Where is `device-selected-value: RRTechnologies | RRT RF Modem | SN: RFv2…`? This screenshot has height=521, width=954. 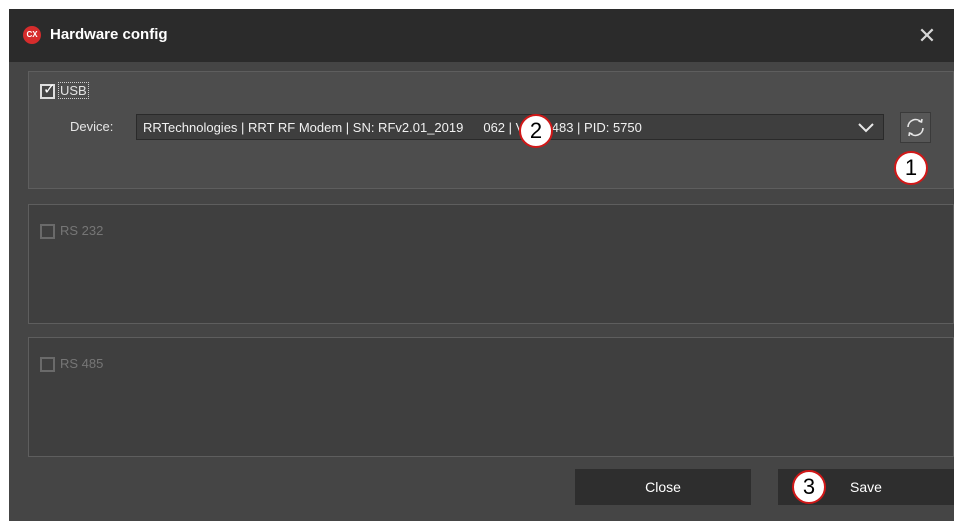 device-selected-value: RRTechnologies | RRT RF Modem | SN: RFv2… is located at coordinates (392, 127).